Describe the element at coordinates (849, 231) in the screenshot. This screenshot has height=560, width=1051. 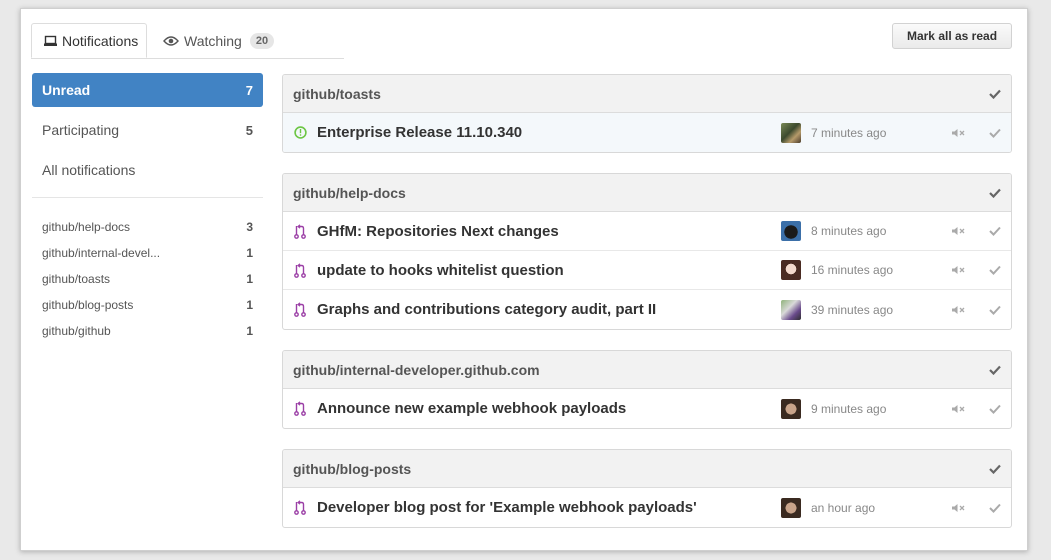
I see `notification-time: 8 minutes ago` at that location.